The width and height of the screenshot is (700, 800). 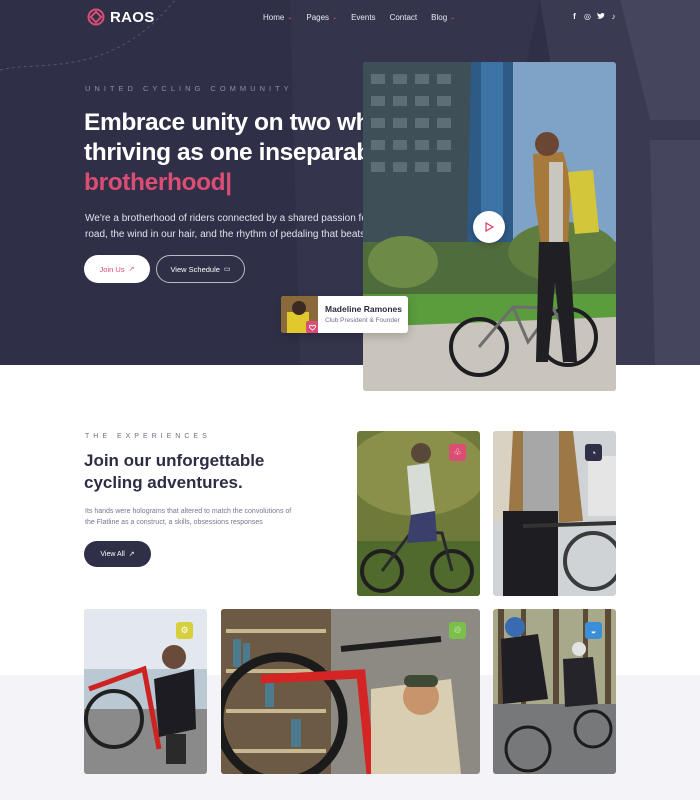 I want to click on speedometer-icon: ◔, so click(x=593, y=452).